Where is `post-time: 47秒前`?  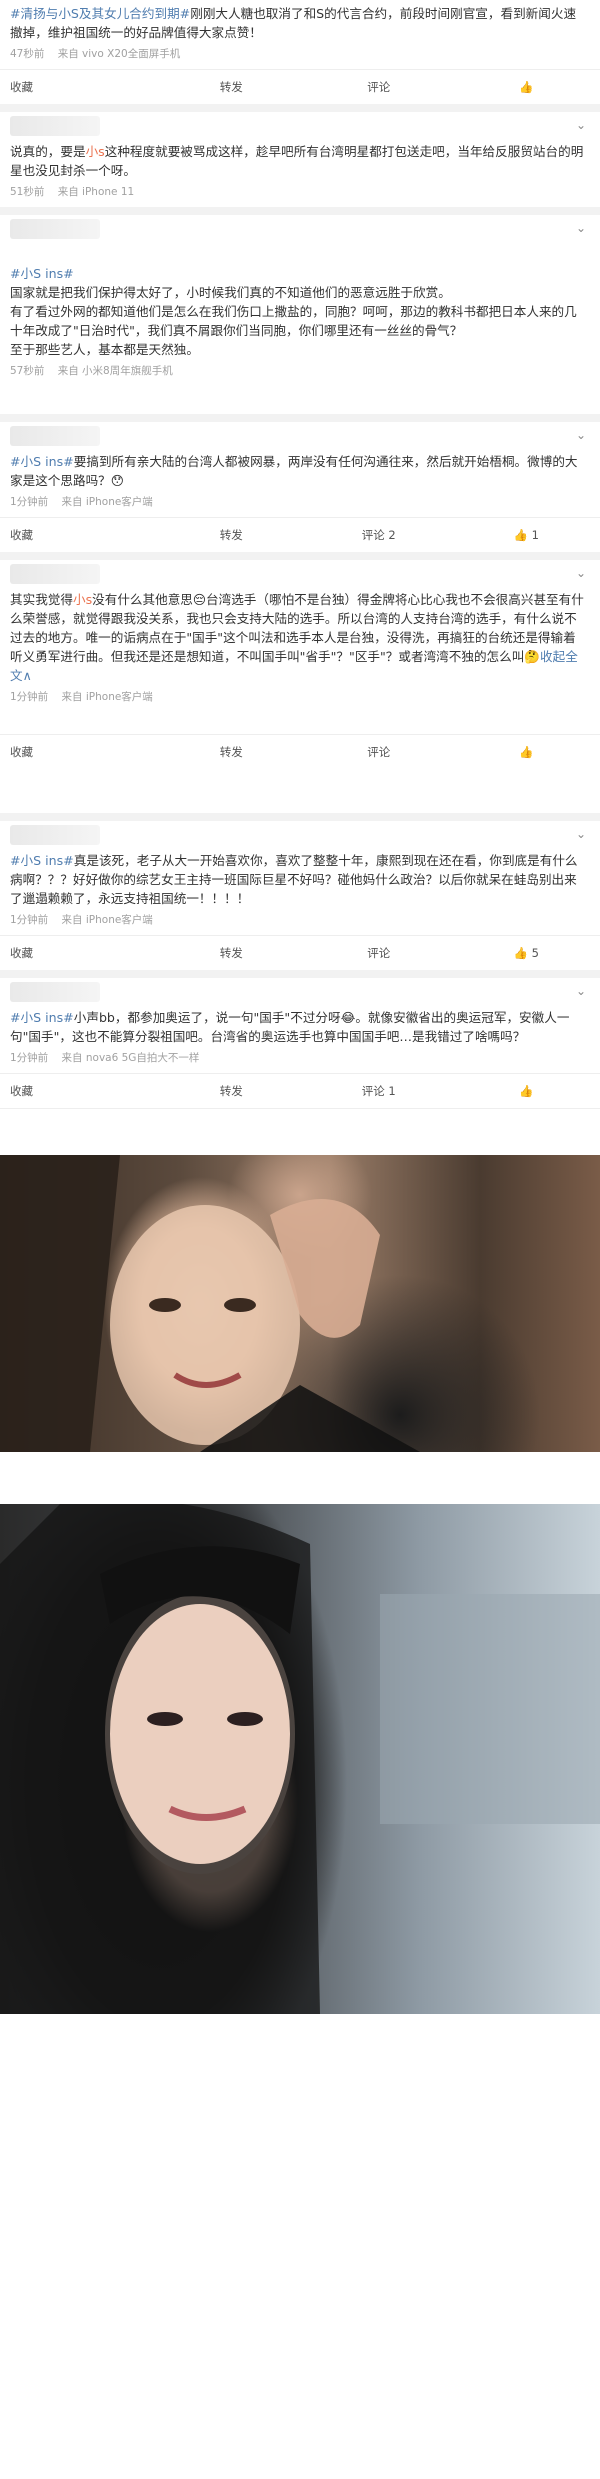
post-time: 47秒前 is located at coordinates (27, 54).